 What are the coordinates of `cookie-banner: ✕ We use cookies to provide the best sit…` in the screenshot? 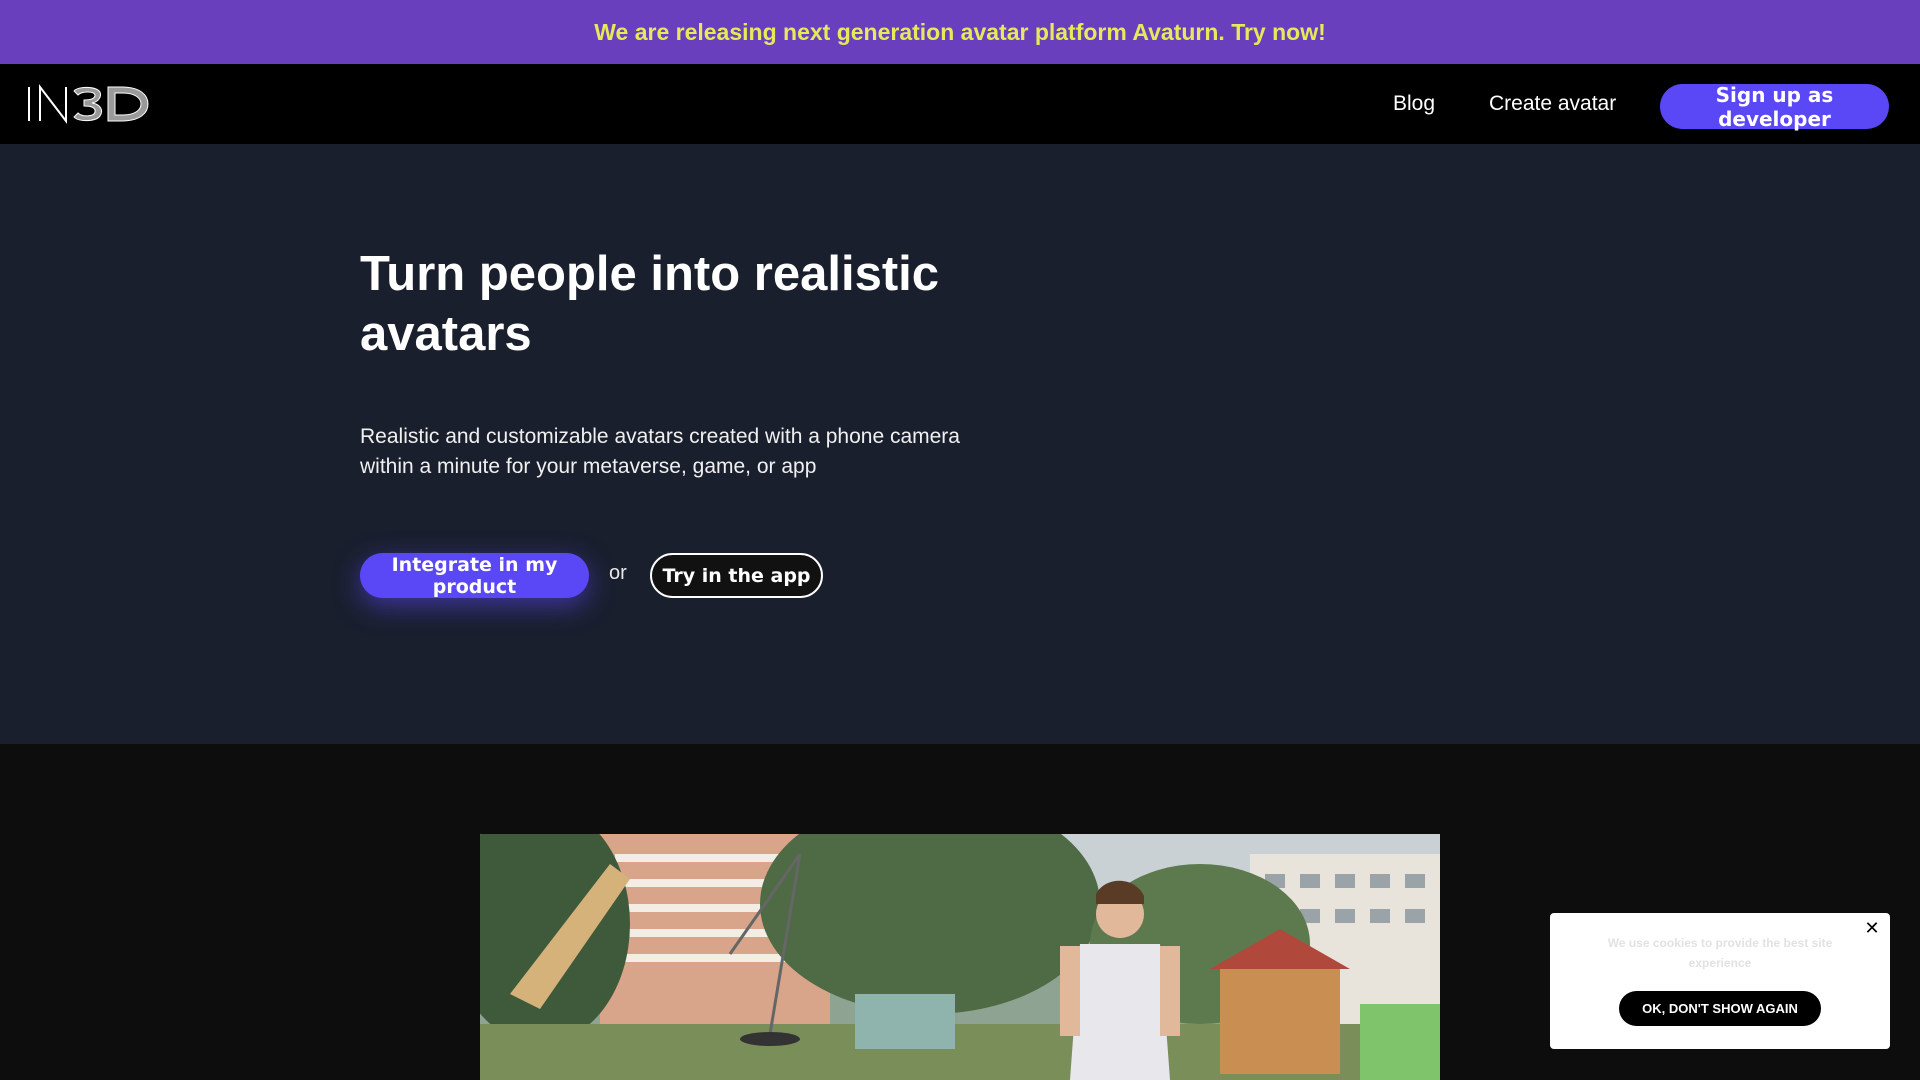 It's located at (1720, 981).